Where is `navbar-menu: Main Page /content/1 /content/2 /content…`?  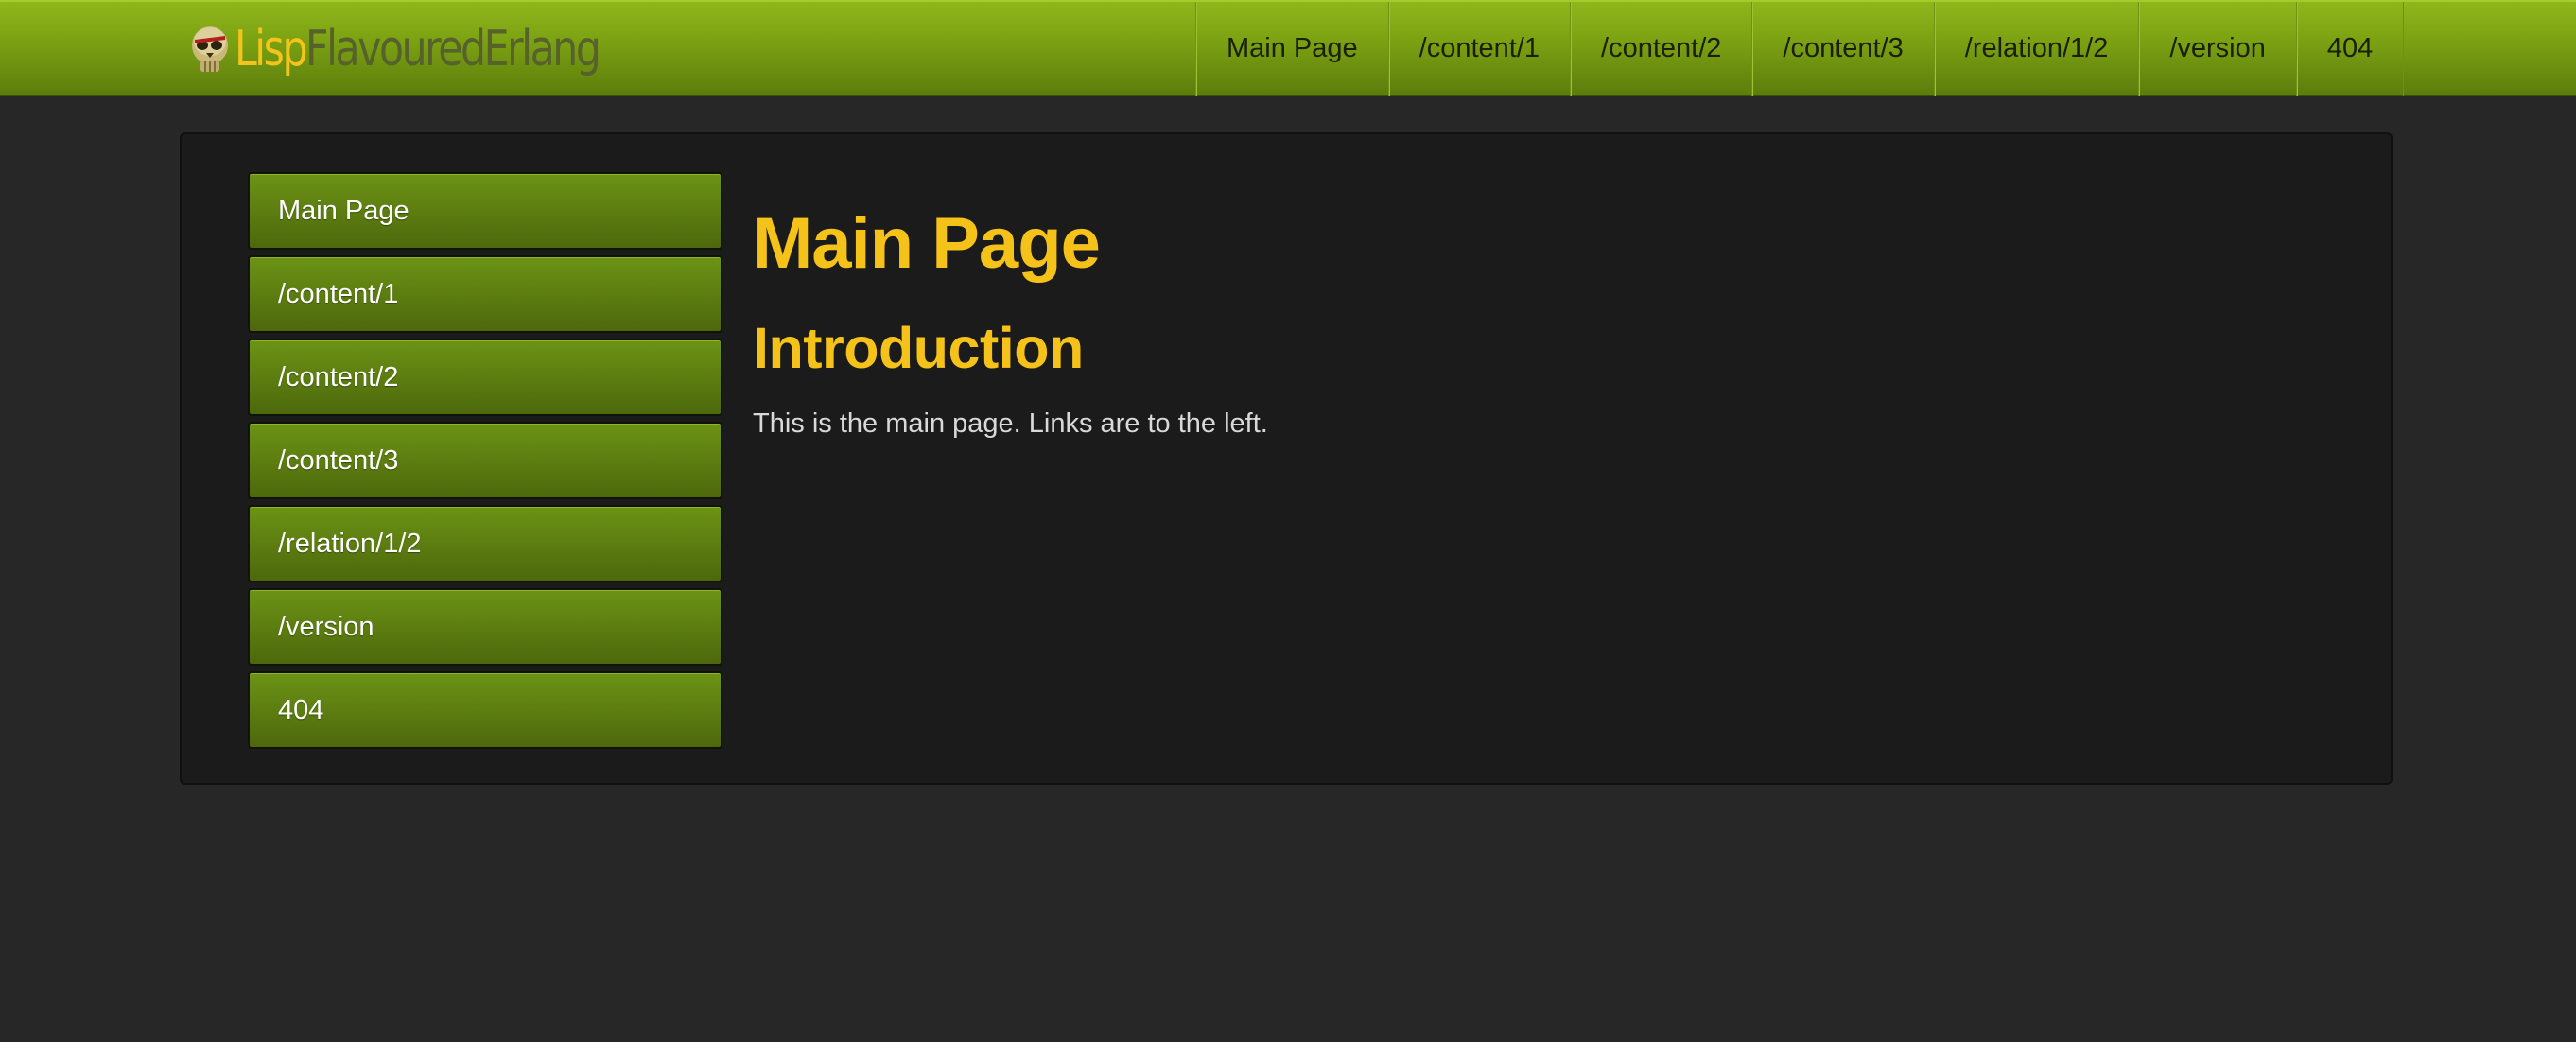
navbar-menu: Main Page /content/1 /content/2 /content… is located at coordinates (1800, 49).